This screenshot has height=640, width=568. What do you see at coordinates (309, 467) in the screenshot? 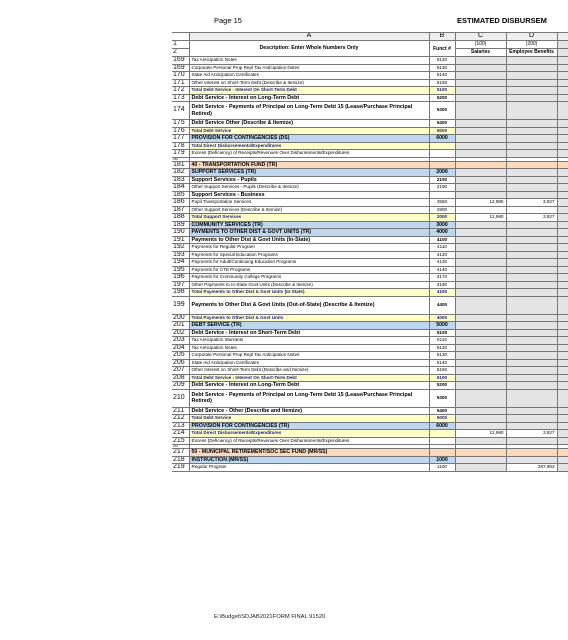
I see `description-cell: Regular Program` at bounding box center [309, 467].